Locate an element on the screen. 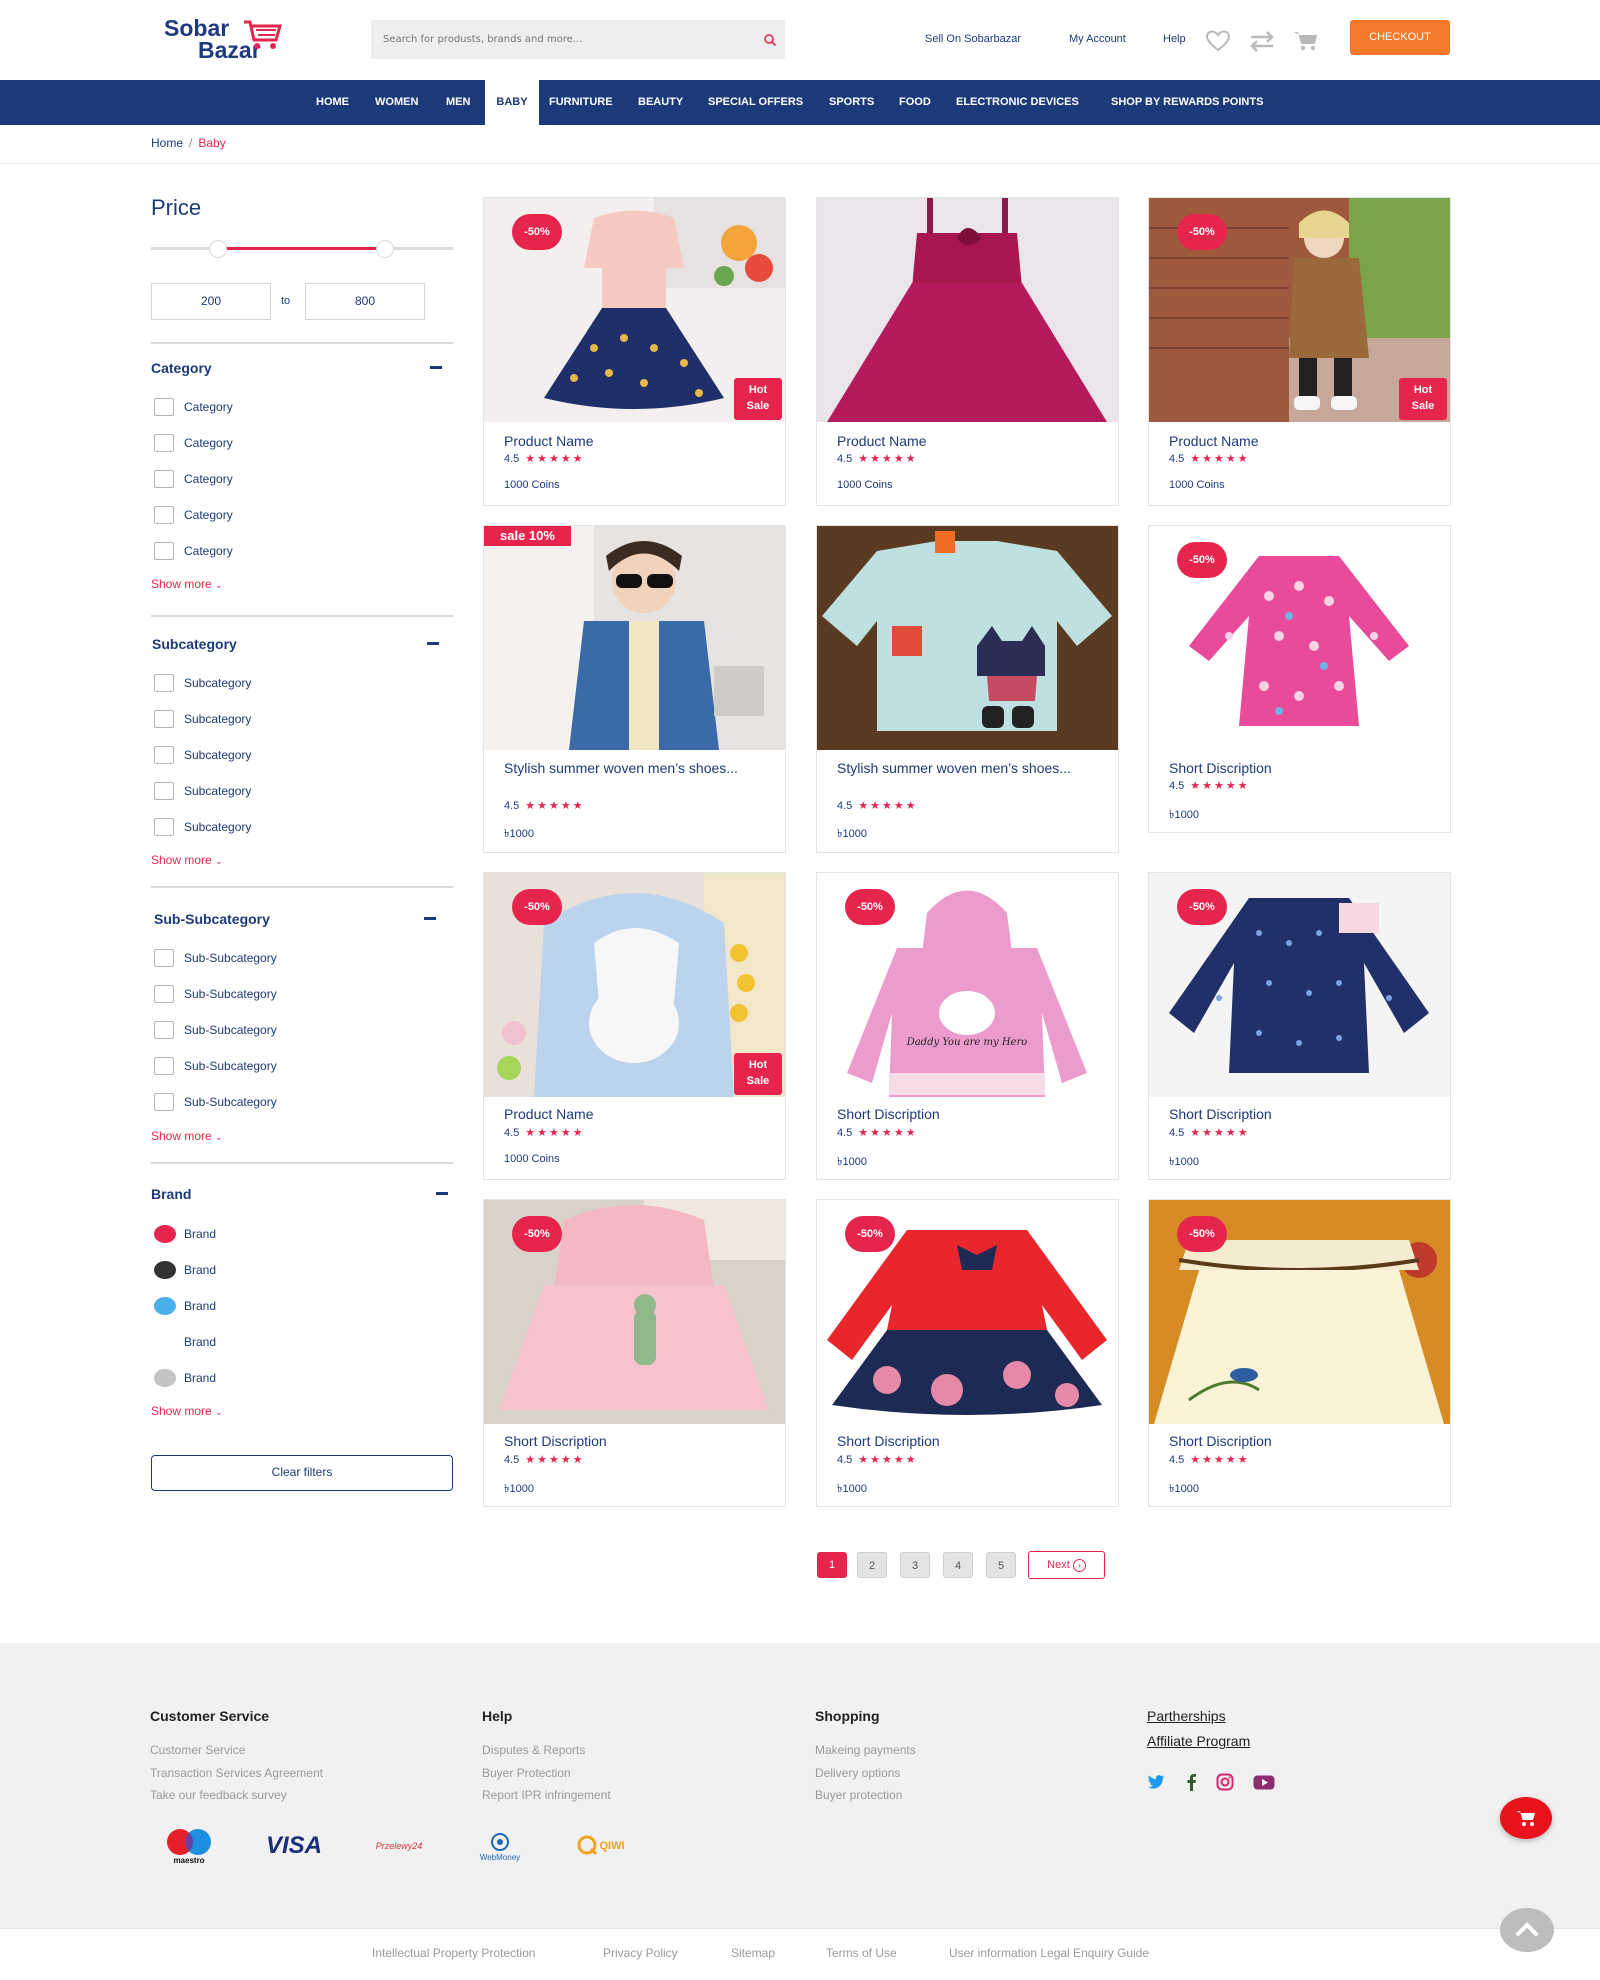 The height and width of the screenshot is (1980, 1600). price-max-input: 800 is located at coordinates (365, 301).